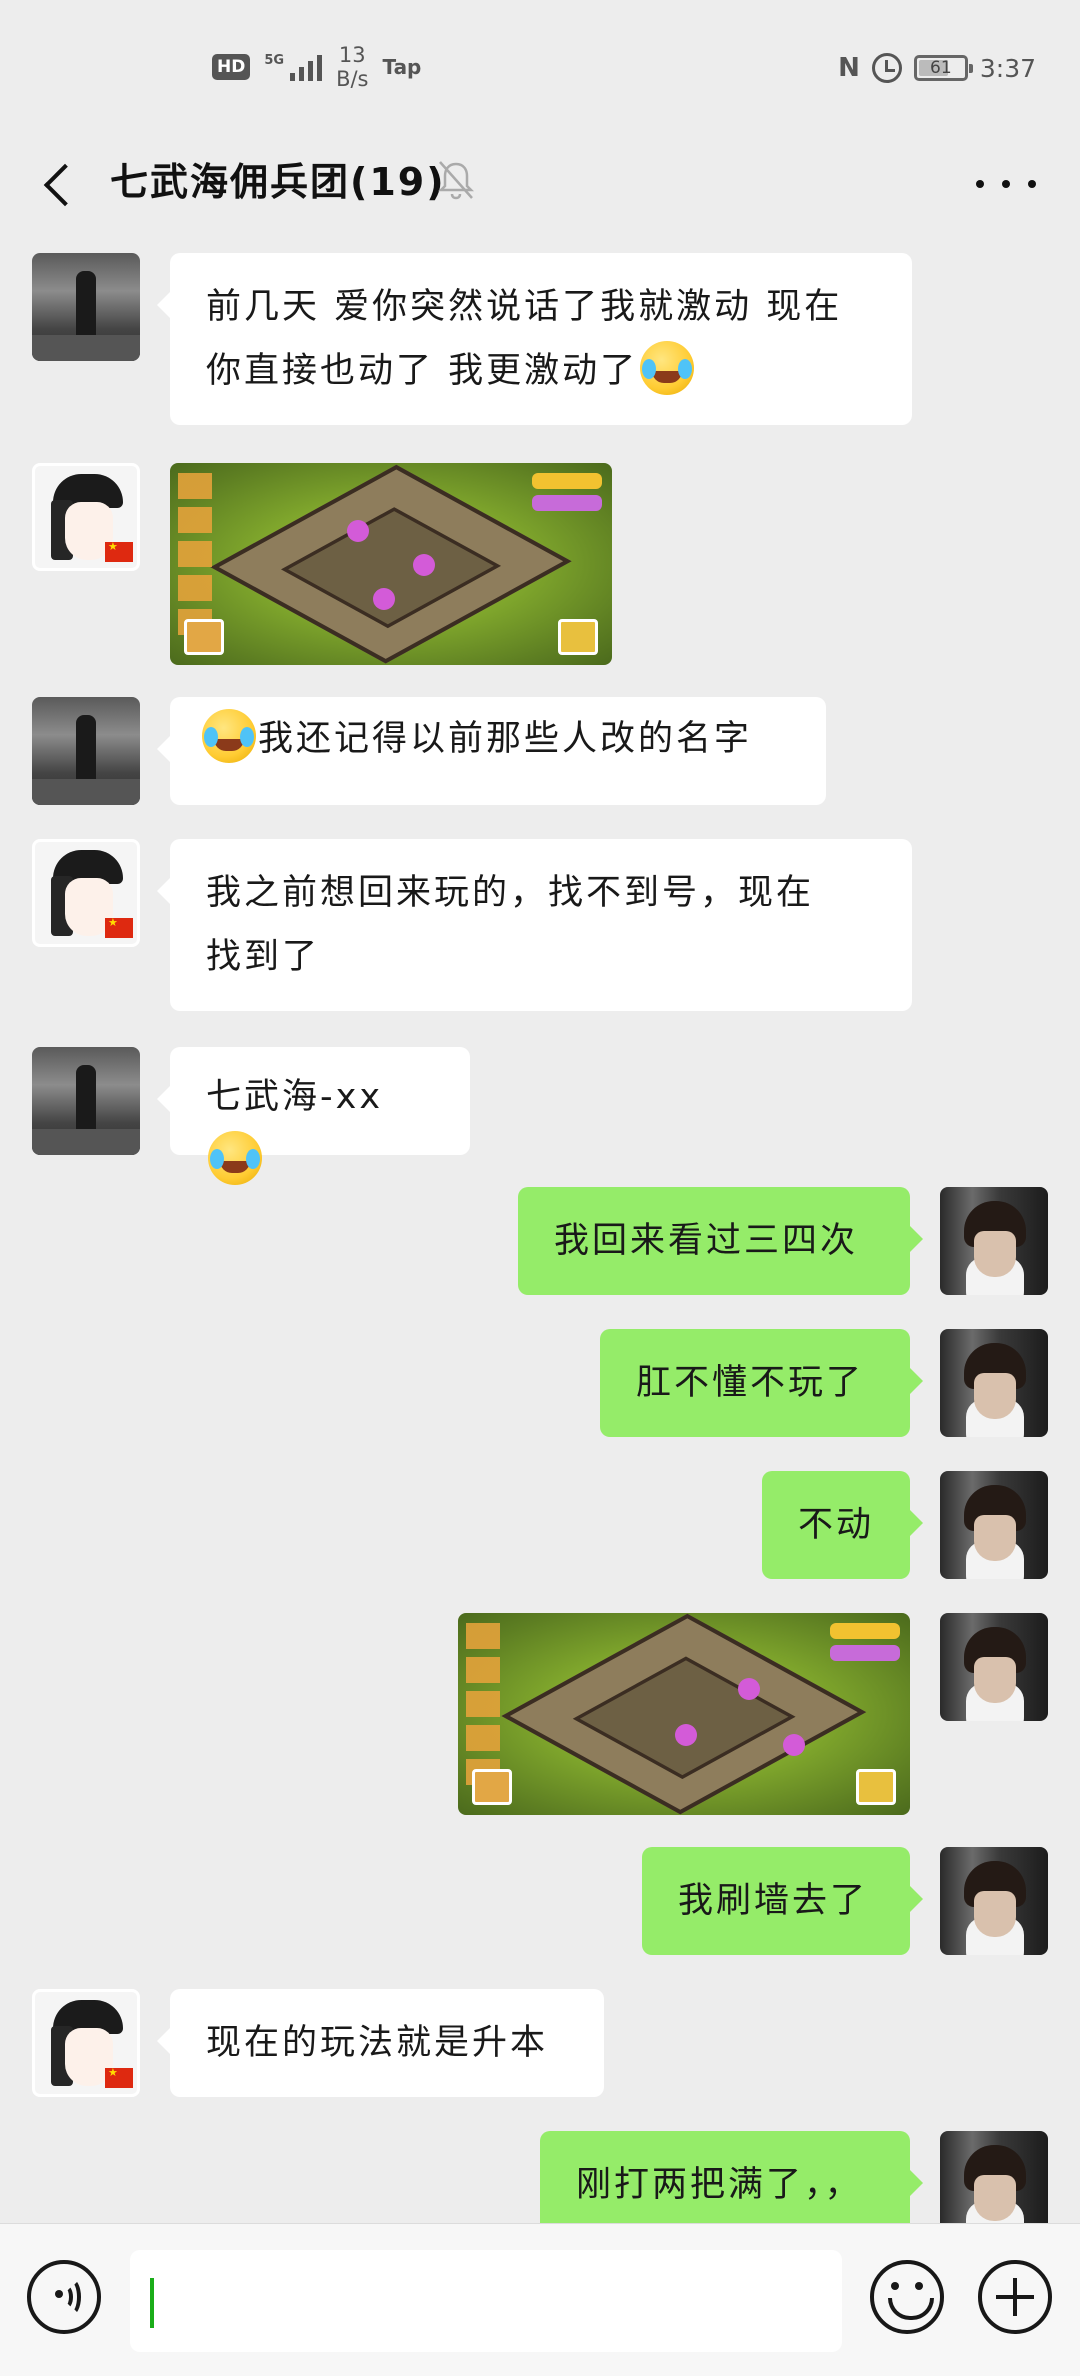 The height and width of the screenshot is (2376, 1080). What do you see at coordinates (980, 184) in the screenshot?
I see `more-dots-icon` at bounding box center [980, 184].